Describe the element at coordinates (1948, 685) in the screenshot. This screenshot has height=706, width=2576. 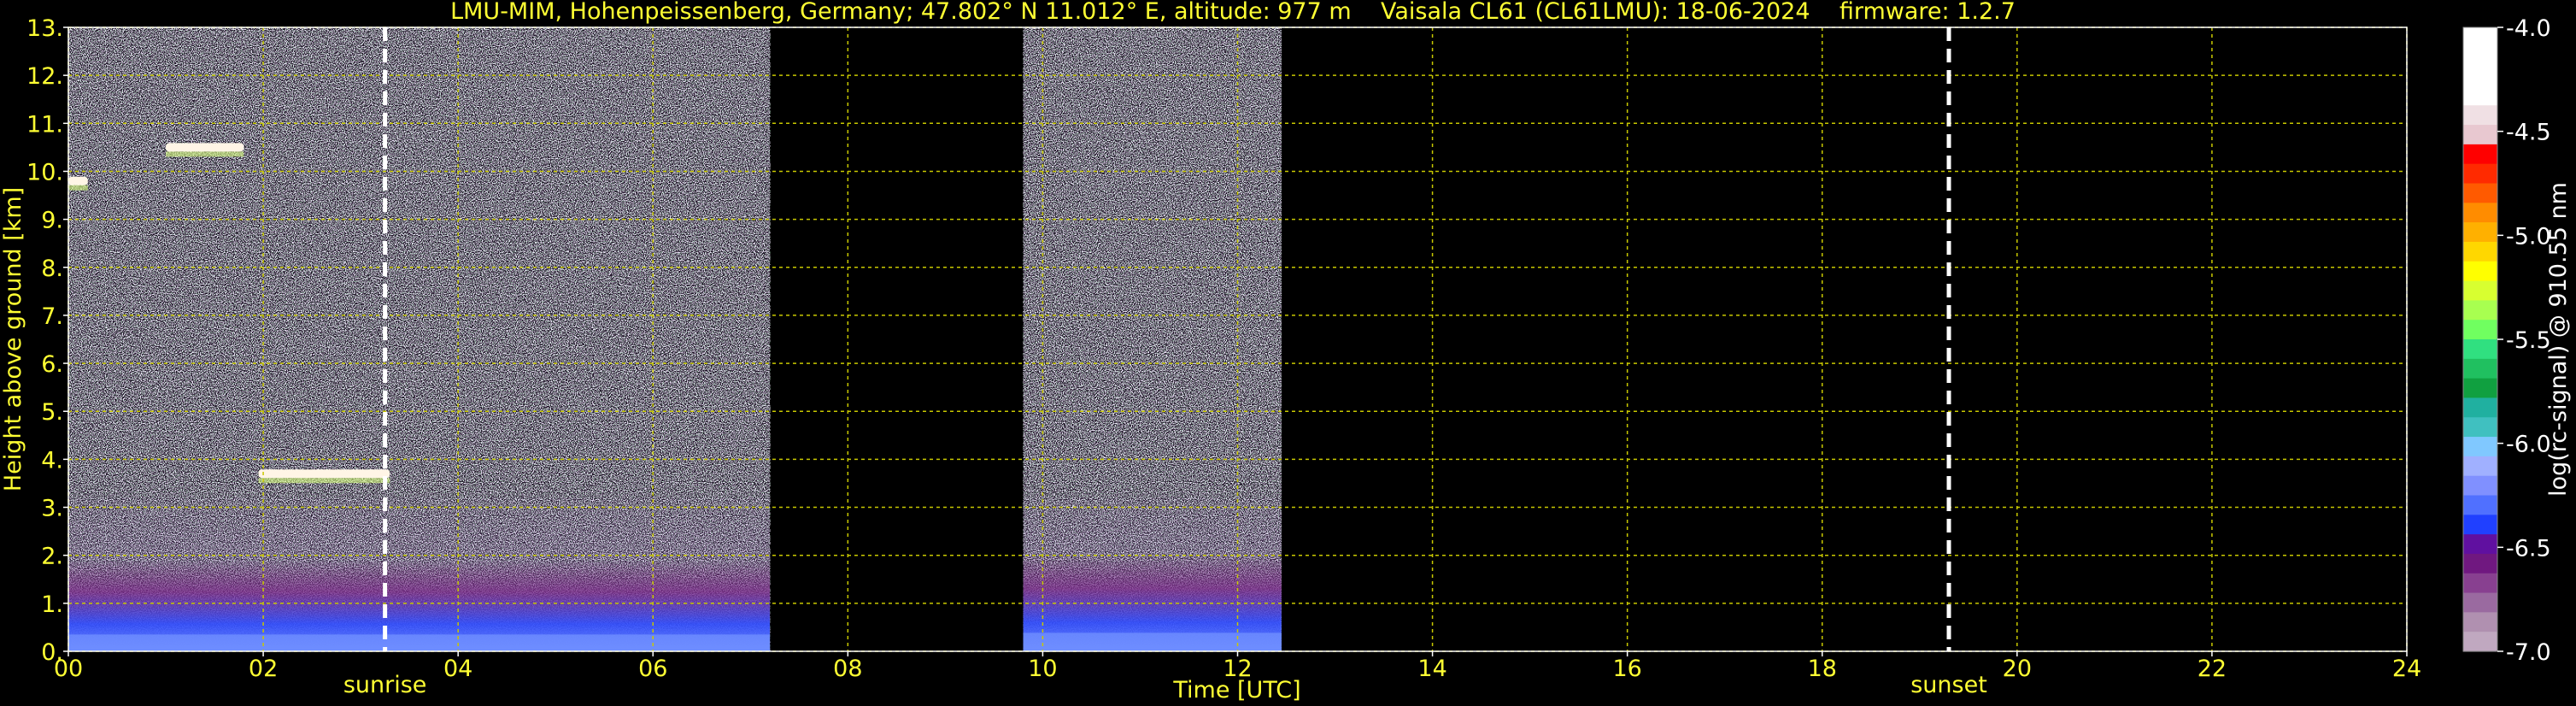
I see `sunset-label: sunset` at that location.